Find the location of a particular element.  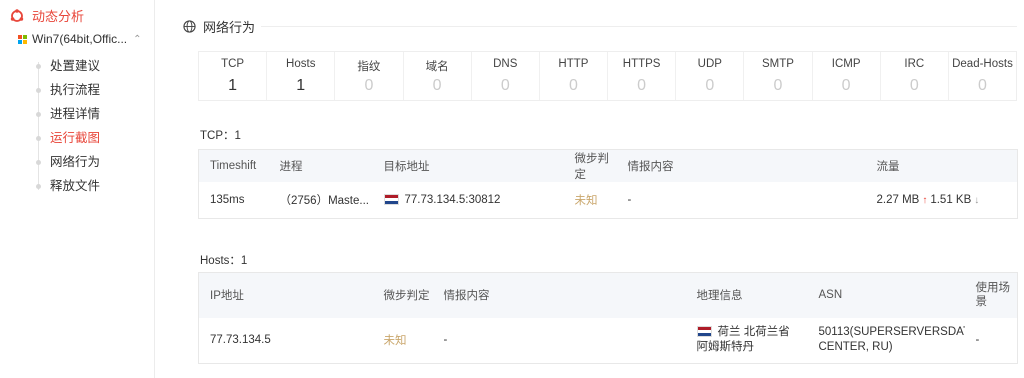

col-process: 进程 is located at coordinates (320, 165).